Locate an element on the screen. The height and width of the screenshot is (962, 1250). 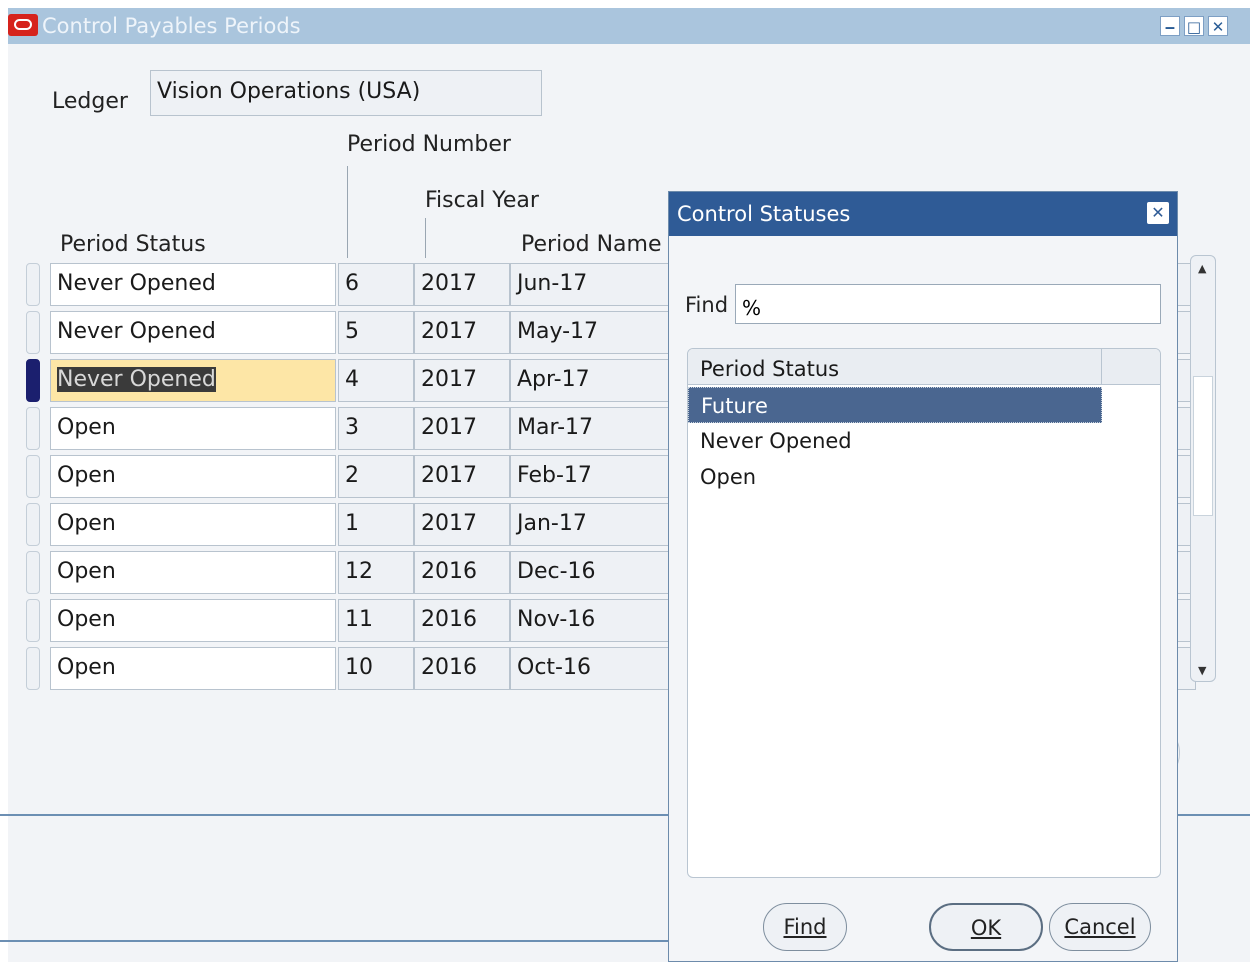
list-header: Period Status is located at coordinates (895, 367).